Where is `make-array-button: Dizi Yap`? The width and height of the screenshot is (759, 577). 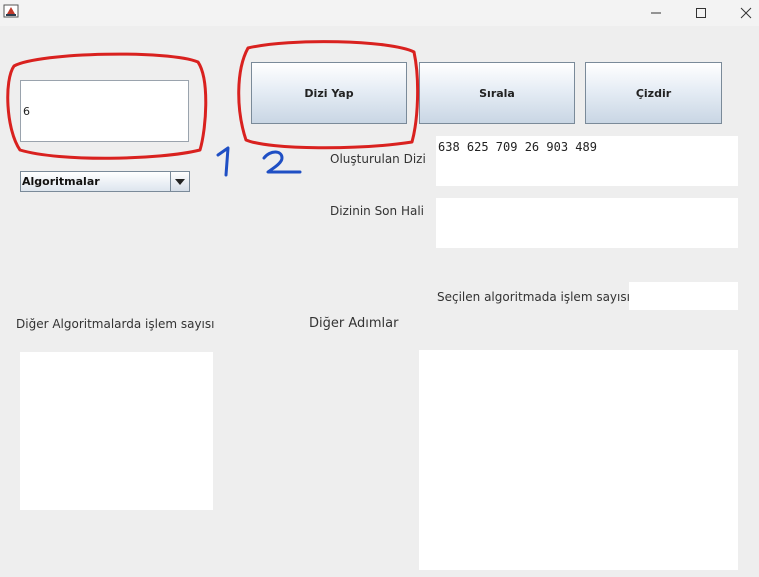
make-array-button: Dizi Yap is located at coordinates (329, 93).